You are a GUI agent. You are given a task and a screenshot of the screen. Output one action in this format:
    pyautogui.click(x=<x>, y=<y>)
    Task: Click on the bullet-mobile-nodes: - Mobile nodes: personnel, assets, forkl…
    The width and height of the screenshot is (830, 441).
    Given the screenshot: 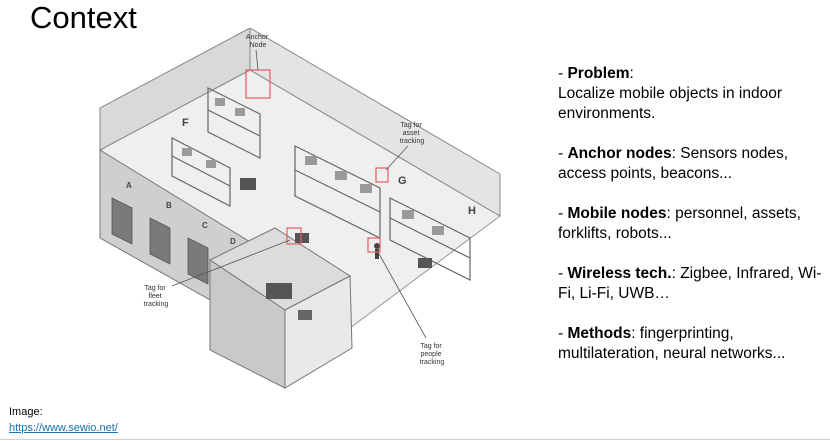 What is the action you would take?
    pyautogui.click(x=679, y=223)
    